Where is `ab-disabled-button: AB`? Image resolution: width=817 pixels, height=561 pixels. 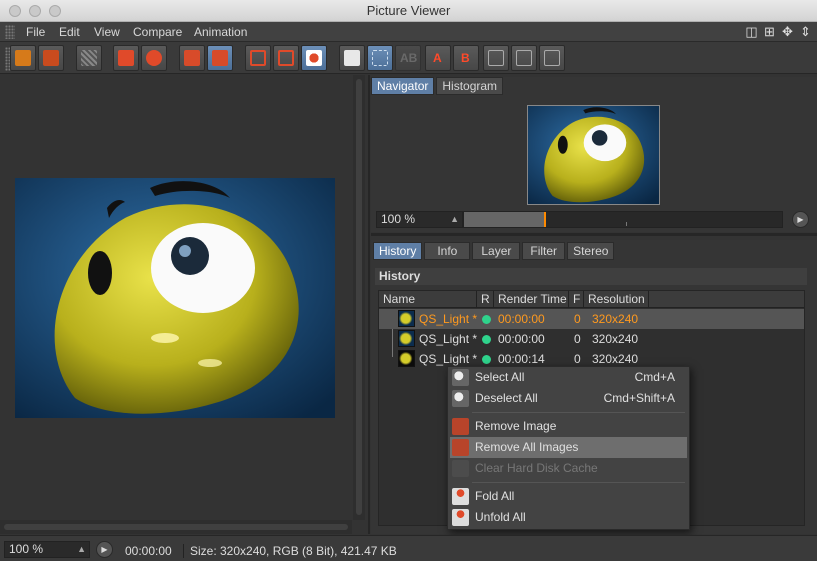
ab-disabled-button: AB is located at coordinates (408, 58).